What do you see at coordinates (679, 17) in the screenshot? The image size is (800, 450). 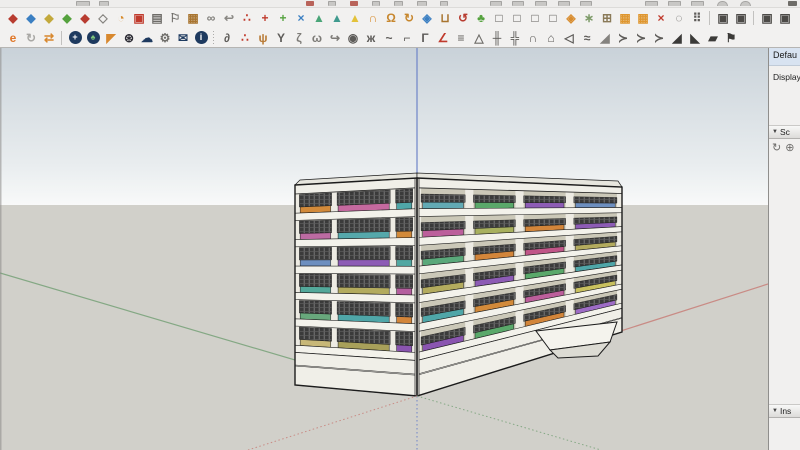 I see `lasso-icon: ◌` at bounding box center [679, 17].